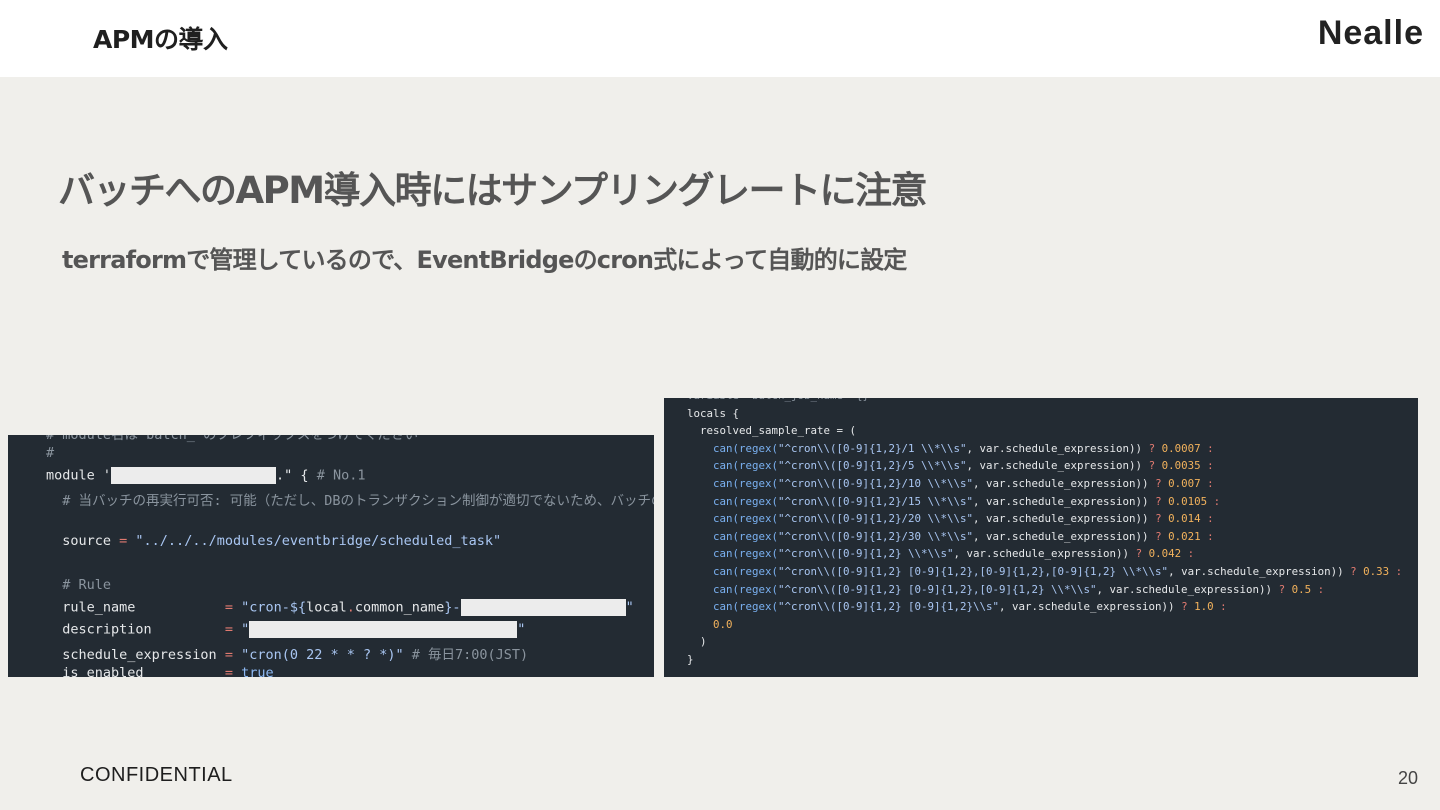  I want to click on code-token: # No.1, so click(341, 475).